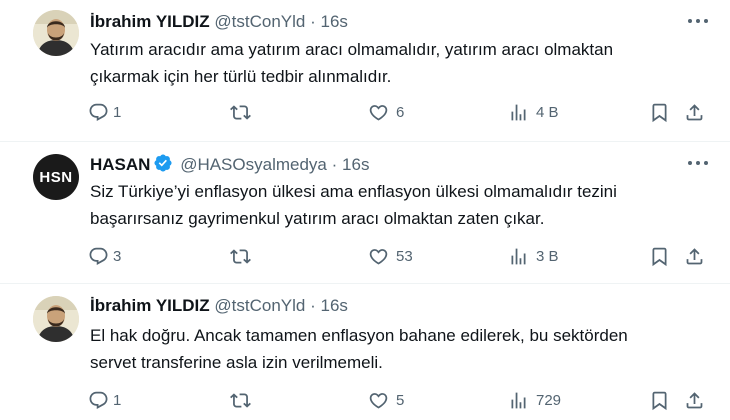 This screenshot has width=730, height=420. I want to click on views-button: 729, so click(534, 400).